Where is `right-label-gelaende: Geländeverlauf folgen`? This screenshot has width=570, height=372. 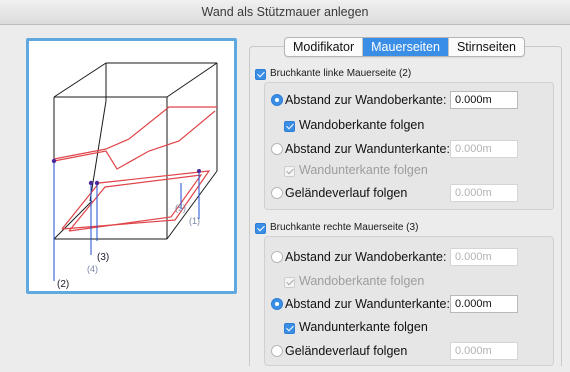 right-label-gelaende: Geländeverlauf folgen is located at coordinates (346, 351).